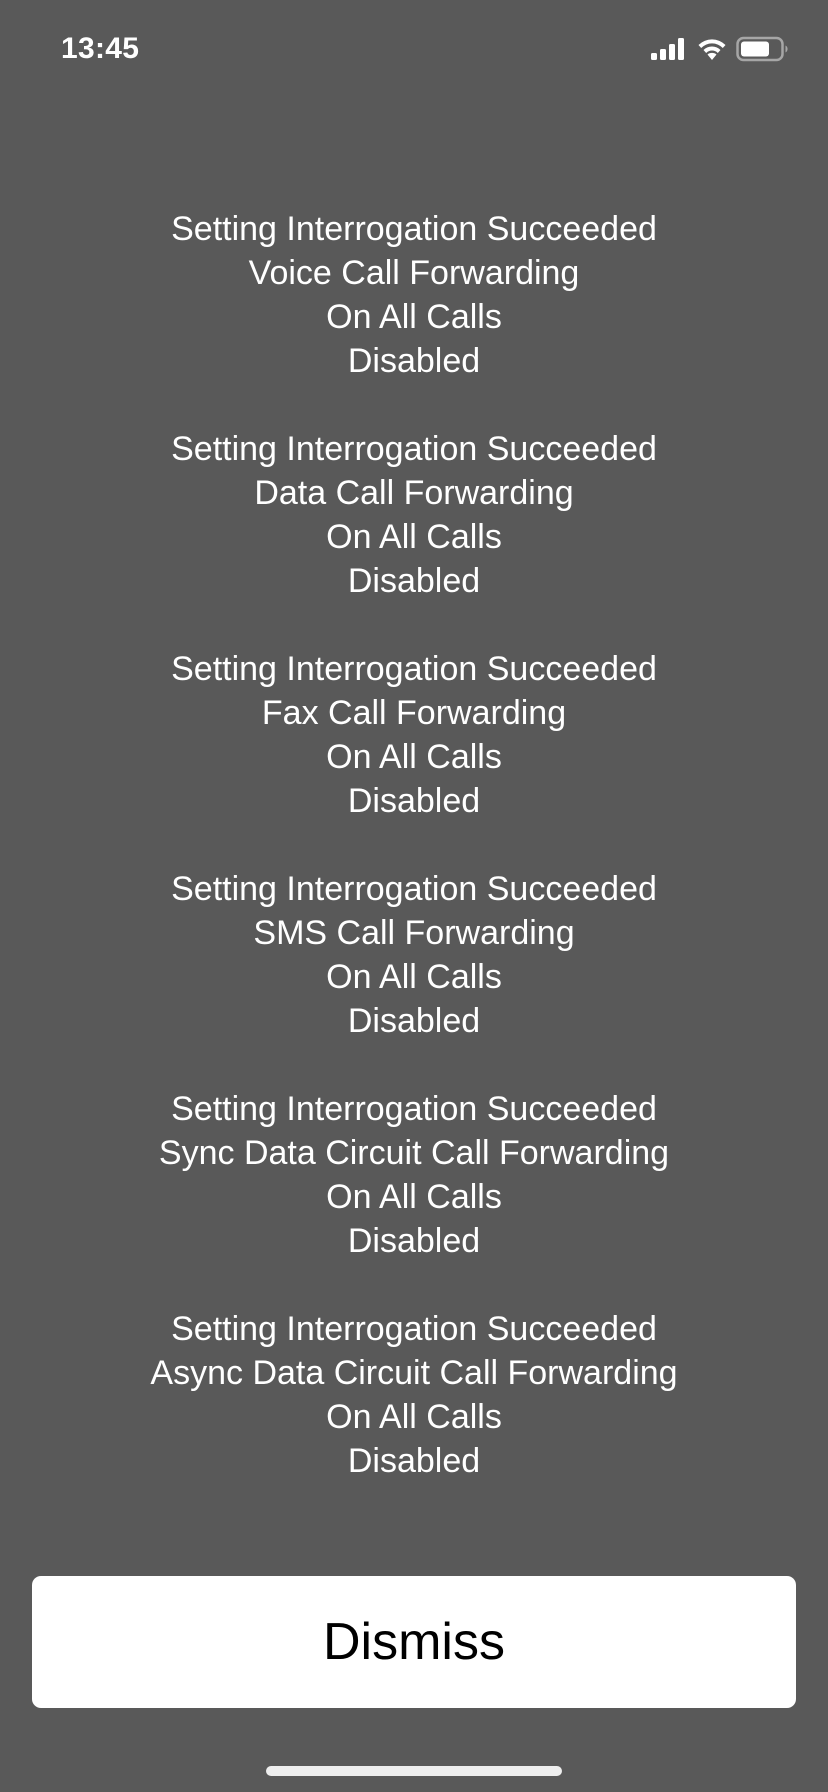  I want to click on battery-icon, so click(763, 49).